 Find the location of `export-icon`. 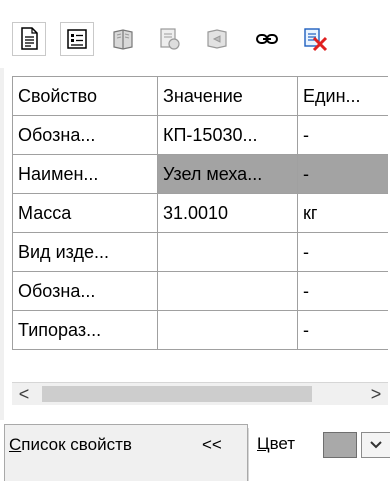

export-icon is located at coordinates (217, 39).